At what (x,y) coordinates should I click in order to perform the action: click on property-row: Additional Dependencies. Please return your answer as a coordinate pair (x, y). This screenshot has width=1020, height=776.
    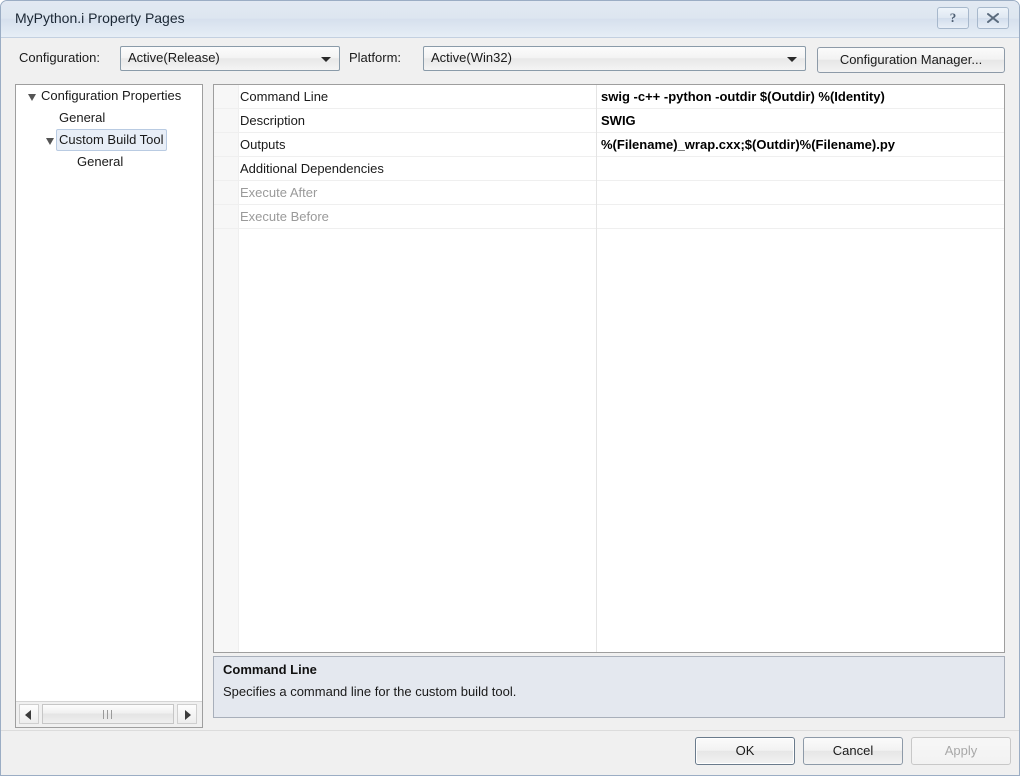
    Looking at the image, I should click on (609, 169).